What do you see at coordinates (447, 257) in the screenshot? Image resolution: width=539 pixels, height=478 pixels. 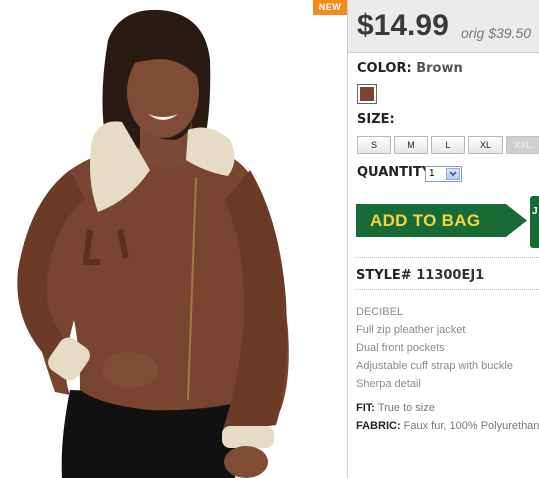 I see `divider-top` at bounding box center [447, 257].